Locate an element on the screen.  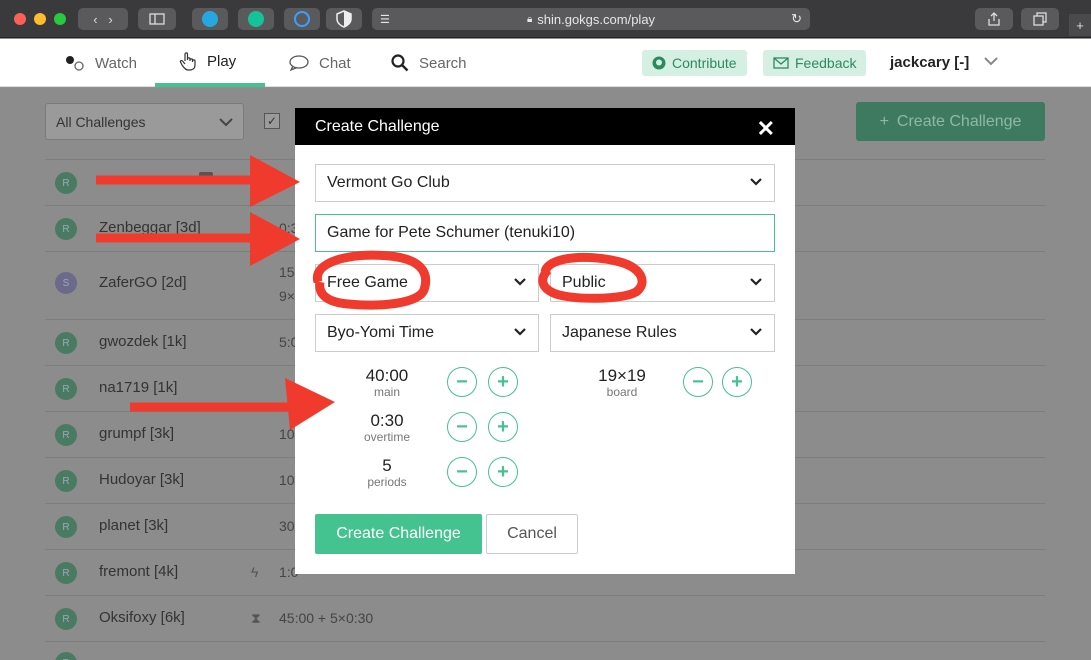
challenge-filter-select: All Challenges is located at coordinates (144, 121).